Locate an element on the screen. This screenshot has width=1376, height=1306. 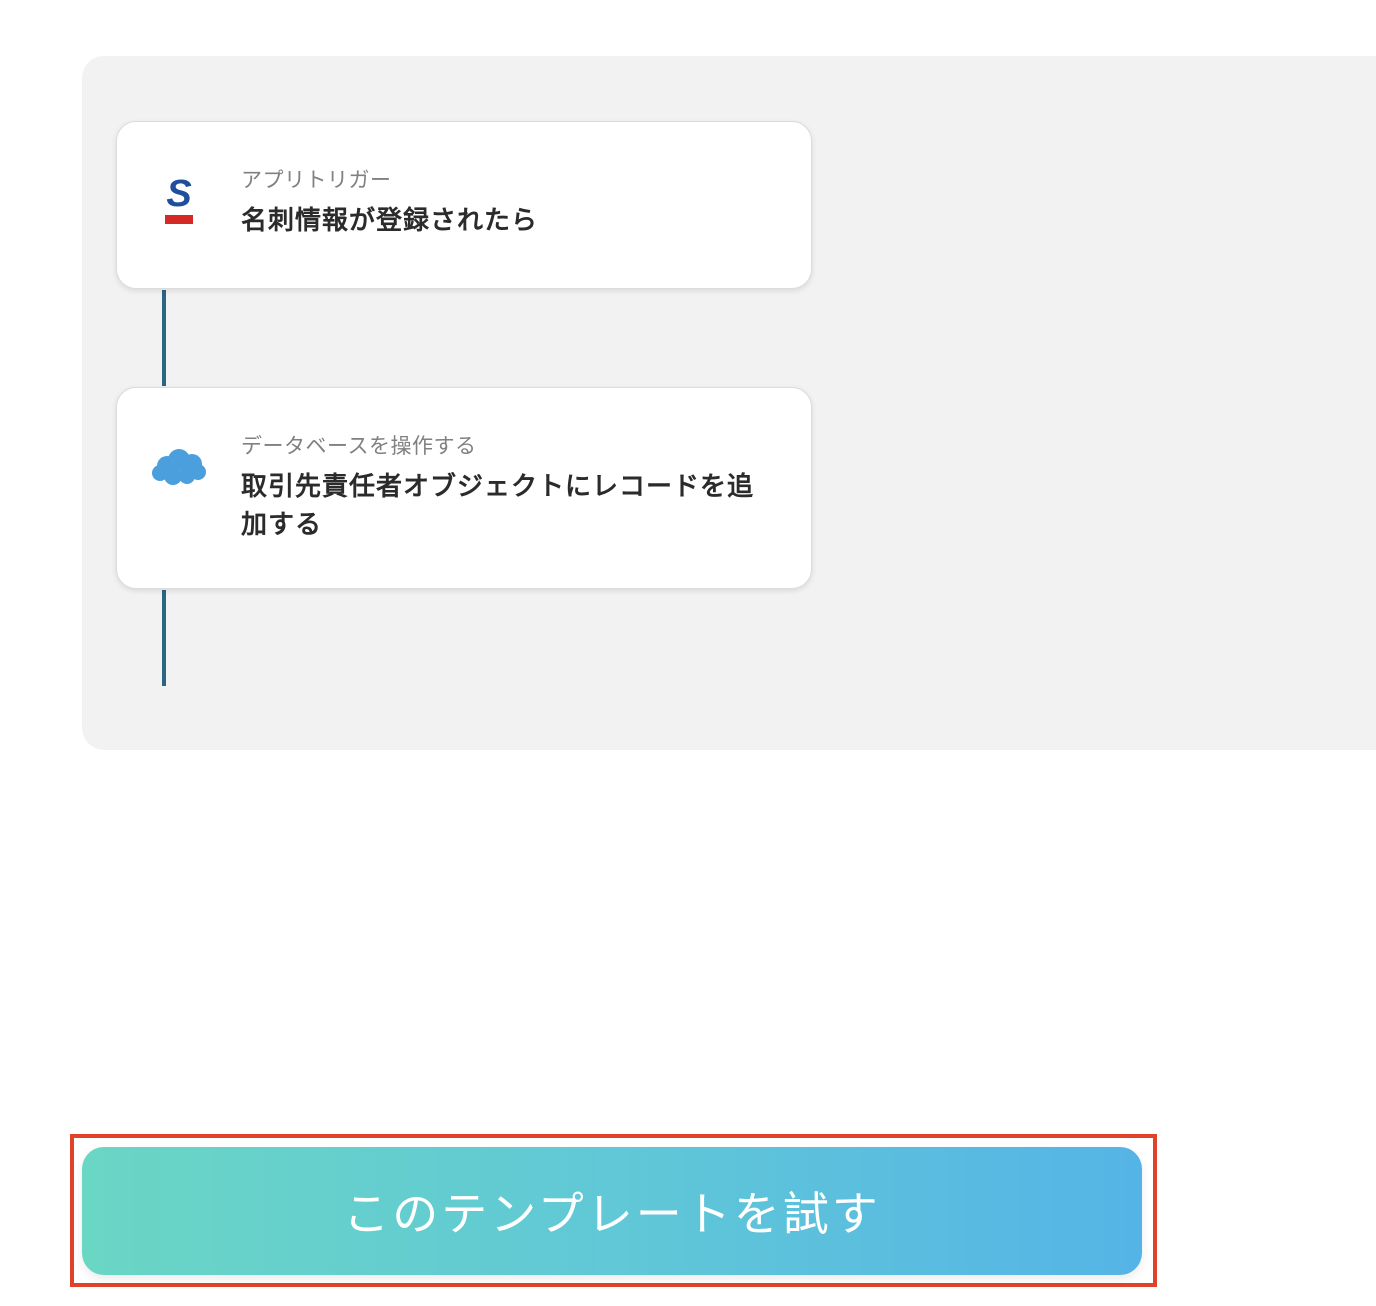
try-template-button: このテンプレートを試す is located at coordinates (612, 1211).